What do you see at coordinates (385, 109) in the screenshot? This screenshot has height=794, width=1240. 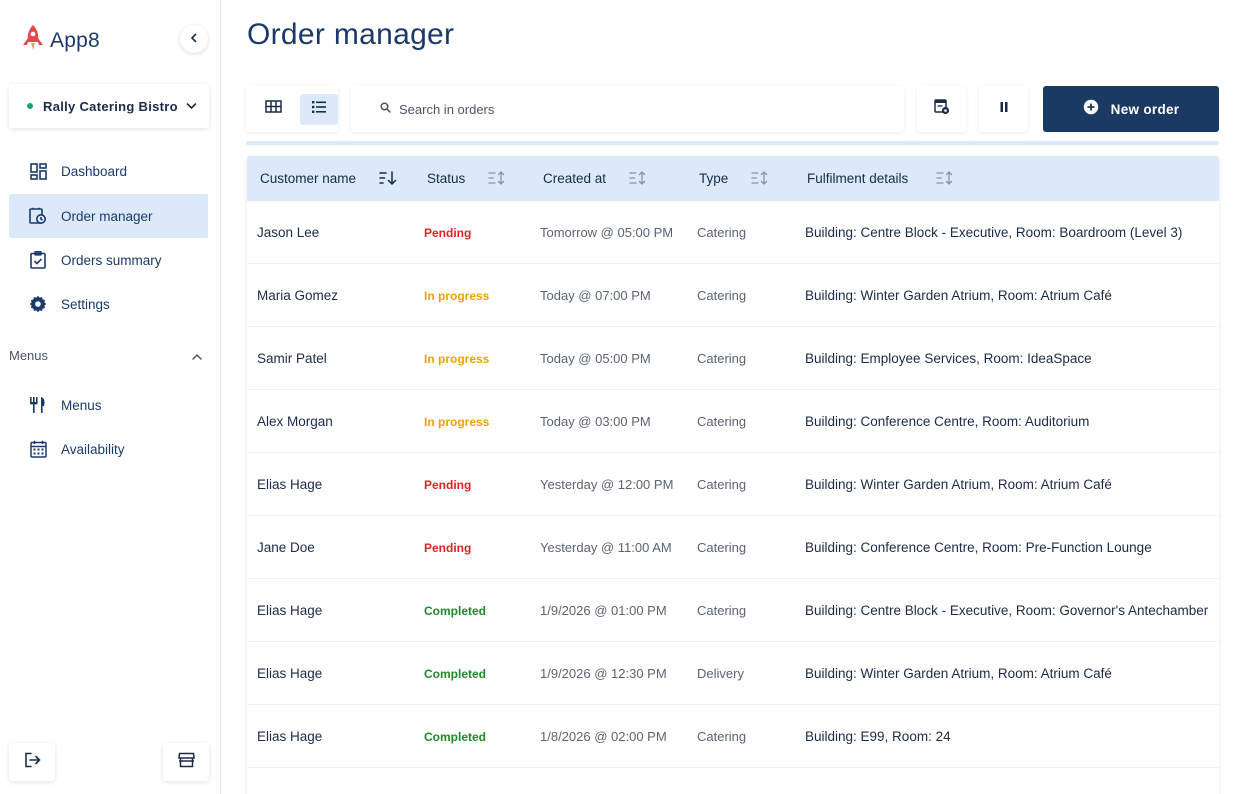 I see `search-icon` at bounding box center [385, 109].